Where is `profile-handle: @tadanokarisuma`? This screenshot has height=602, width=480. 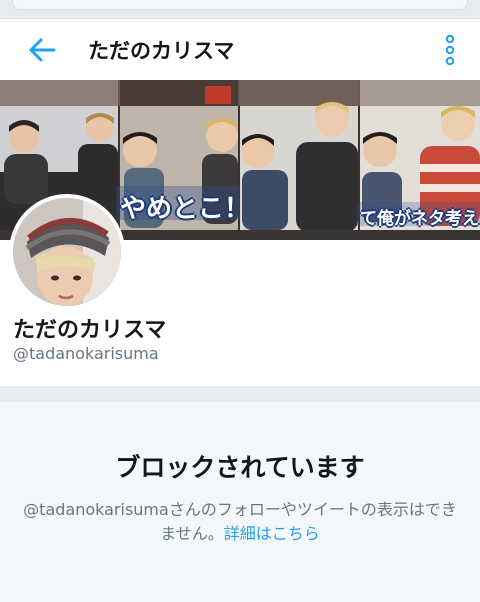 profile-handle: @tadanokarisuma is located at coordinates (86, 353).